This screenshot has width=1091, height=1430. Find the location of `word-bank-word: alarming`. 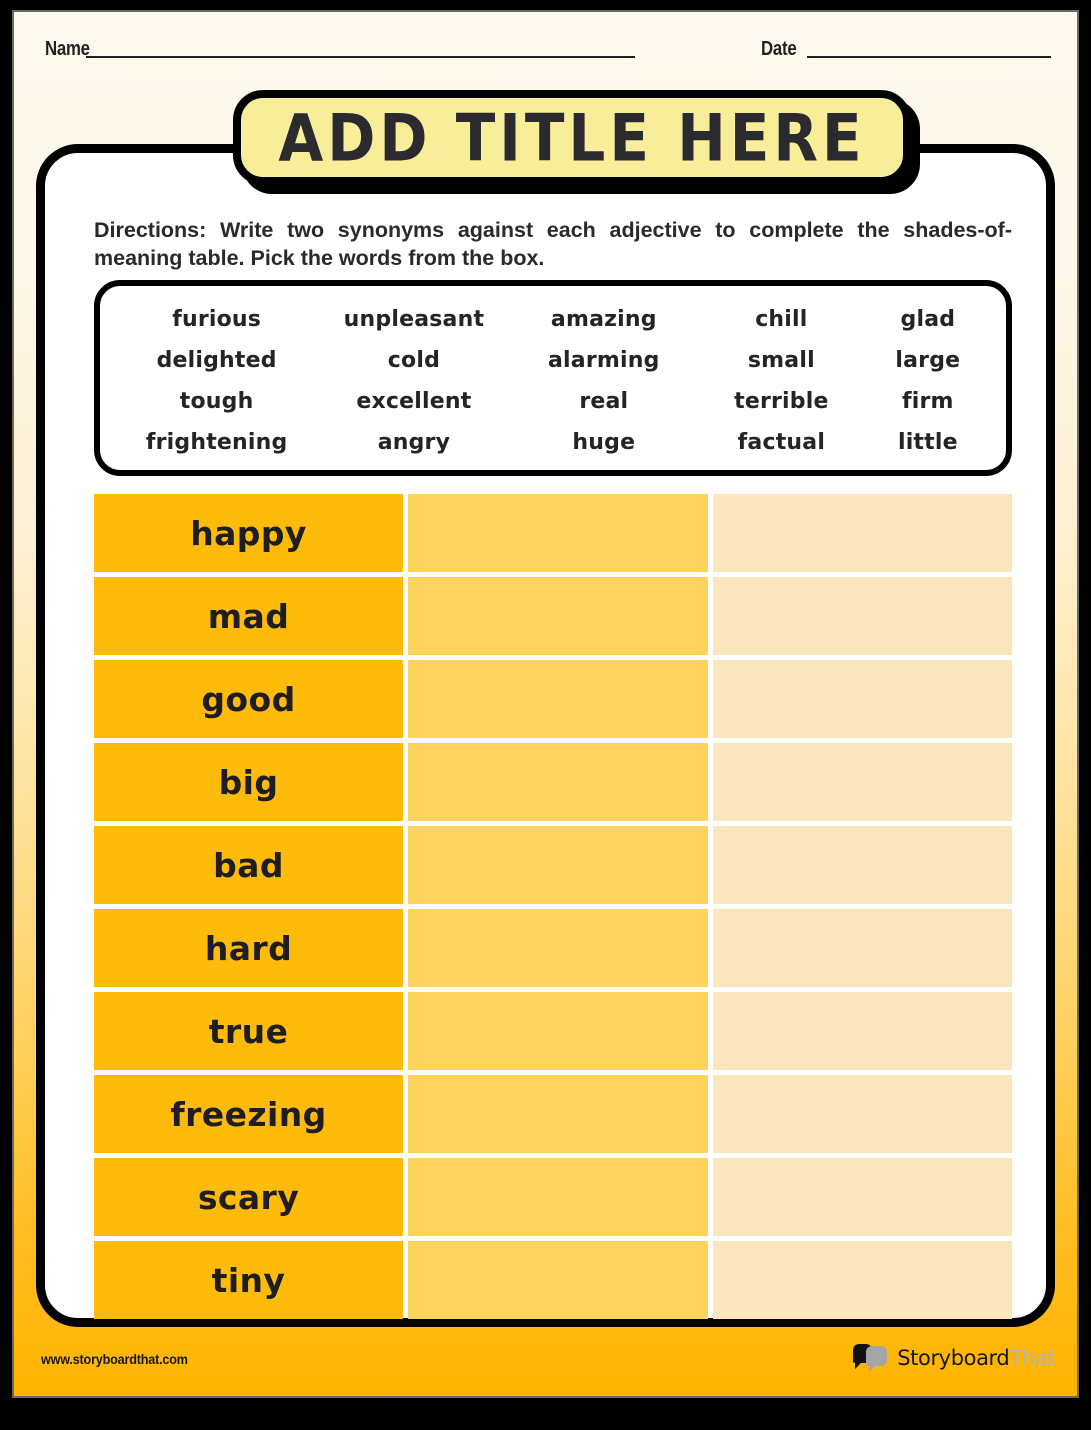

word-bank-word: alarming is located at coordinates (604, 360).